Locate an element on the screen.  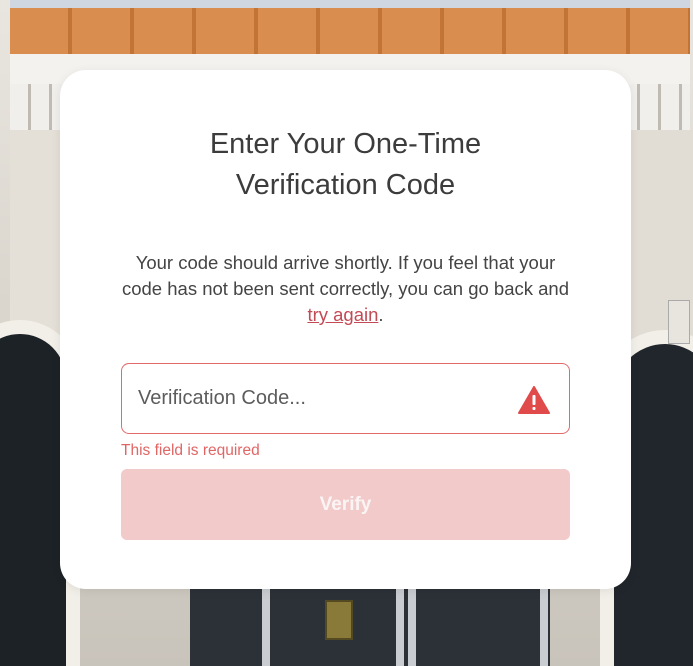
verify-button: Verify is located at coordinates (345, 504).